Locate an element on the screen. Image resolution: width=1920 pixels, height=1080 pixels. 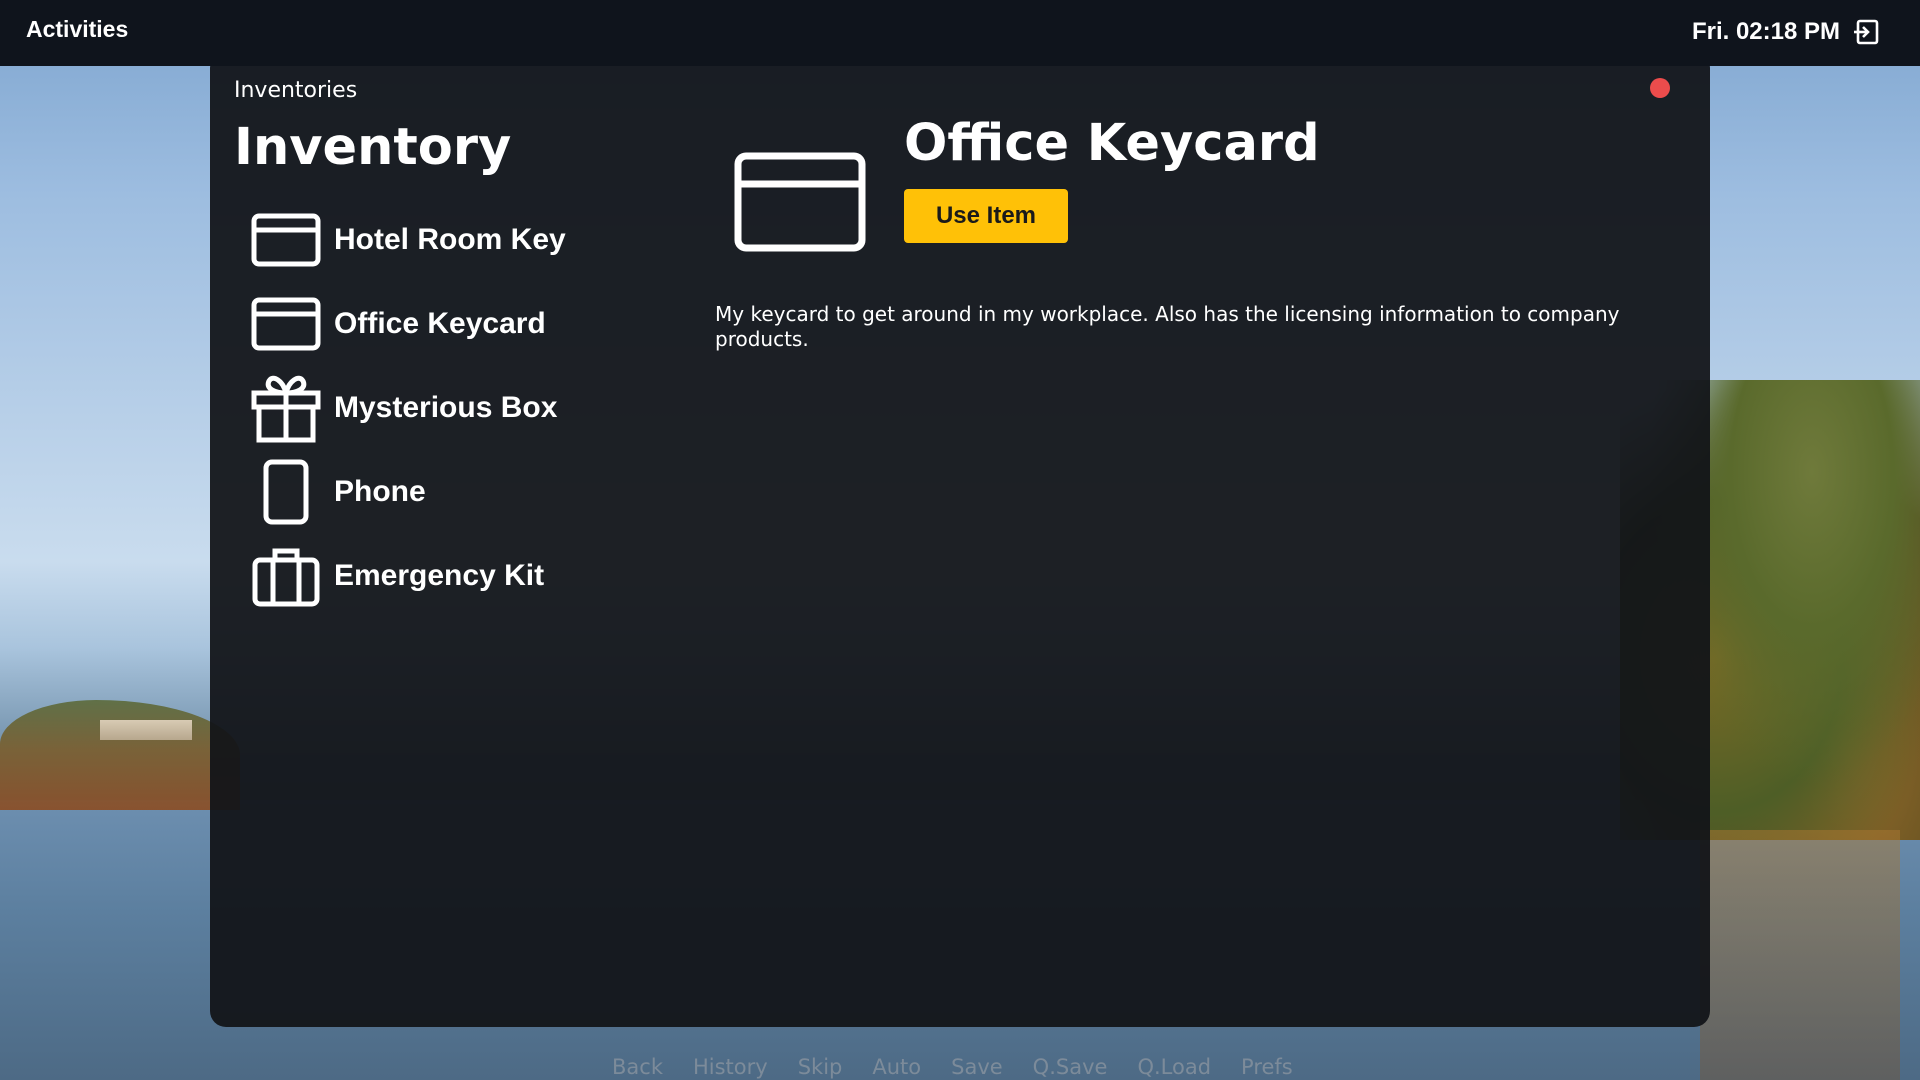
inventory-item-label: Phone is located at coordinates (380, 491).